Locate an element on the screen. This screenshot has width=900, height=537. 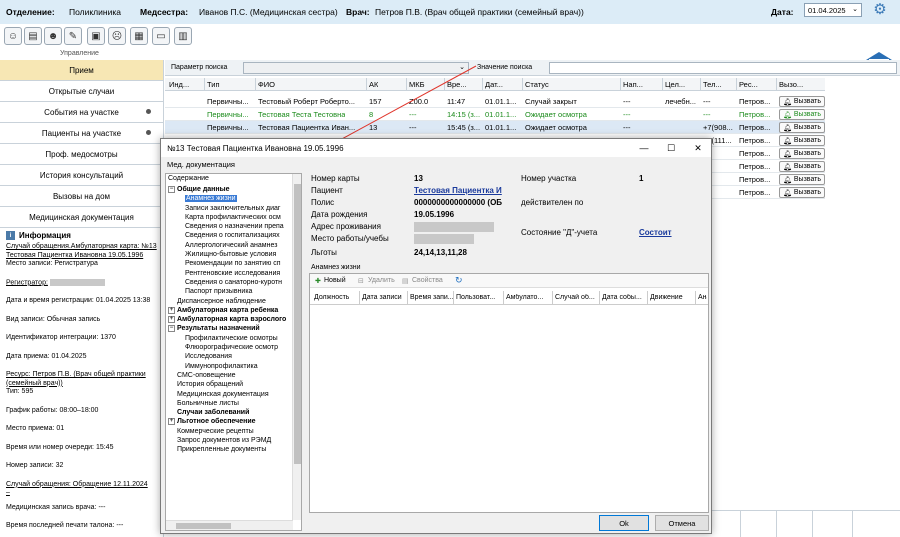
tree-node: Запрос документов из РЭМД is located at coordinates (230, 440).